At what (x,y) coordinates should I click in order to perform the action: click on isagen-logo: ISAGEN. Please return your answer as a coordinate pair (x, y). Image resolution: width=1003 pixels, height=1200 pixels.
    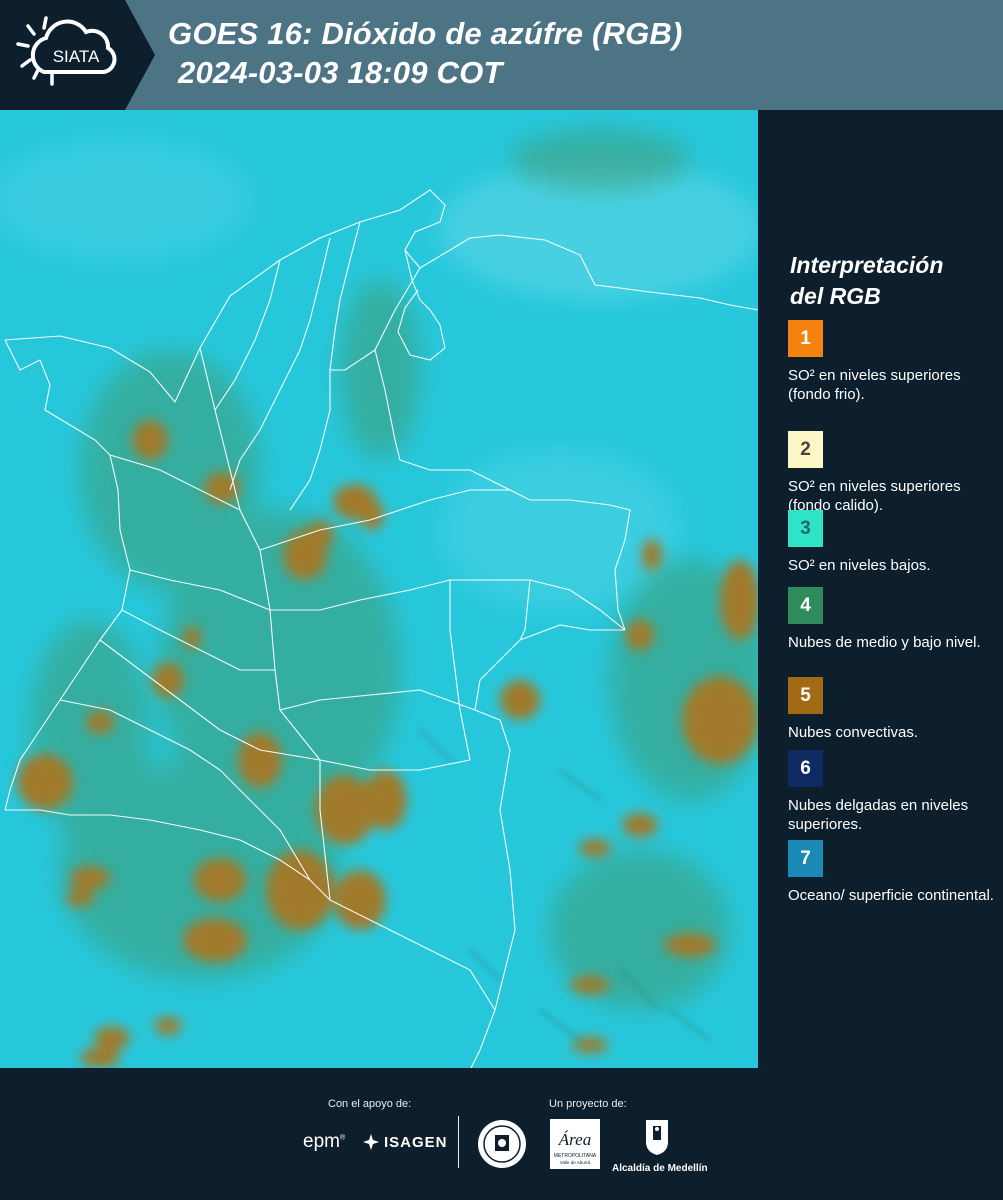
    Looking at the image, I should click on (405, 1142).